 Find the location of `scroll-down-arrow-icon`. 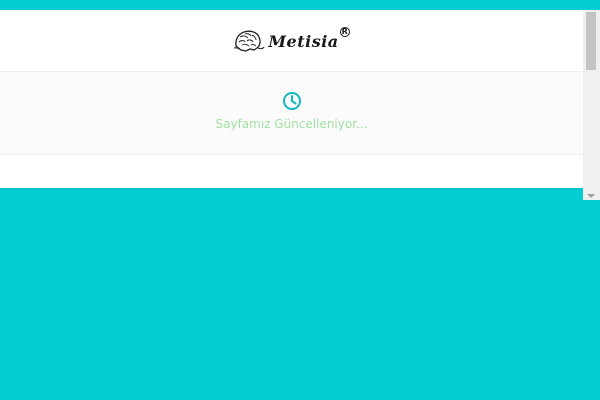

scroll-down-arrow-icon is located at coordinates (591, 196).